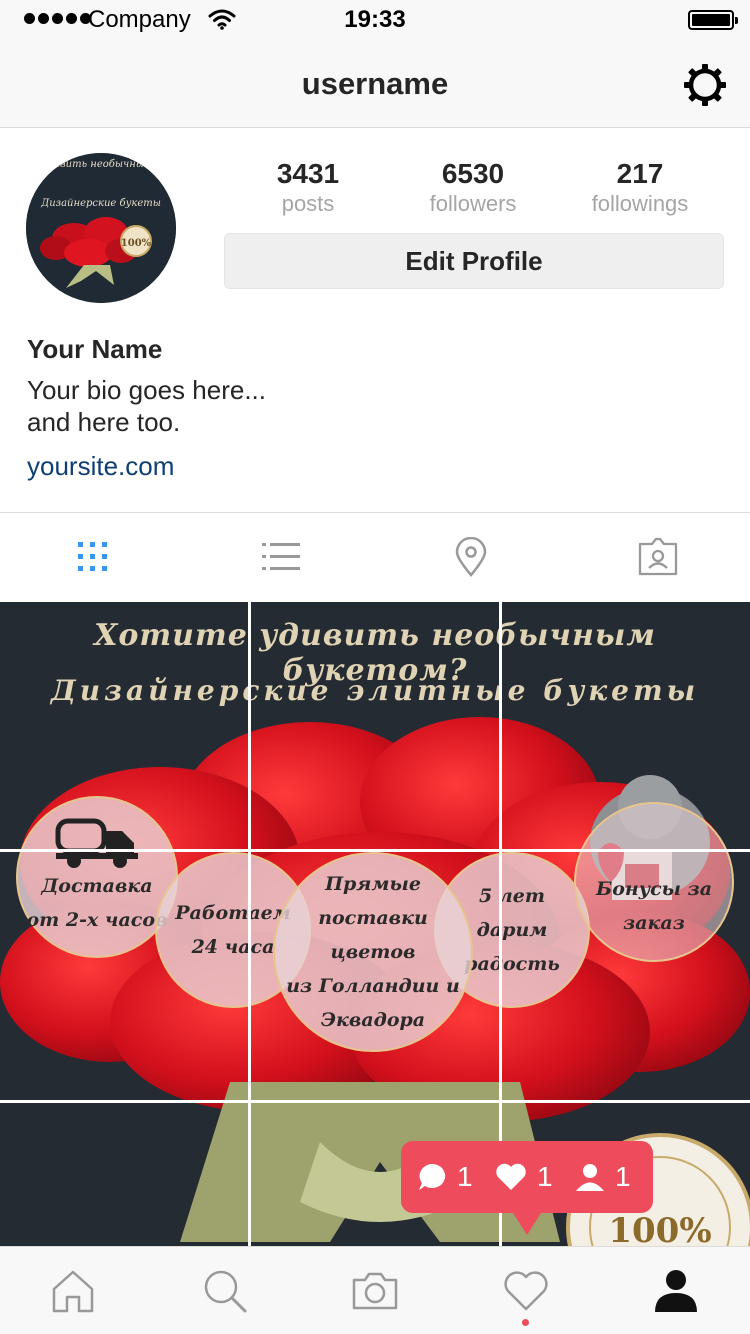 This screenshot has height=1334, width=750. I want to click on profile-bio: Your bio goes here... and here too., so click(146, 406).